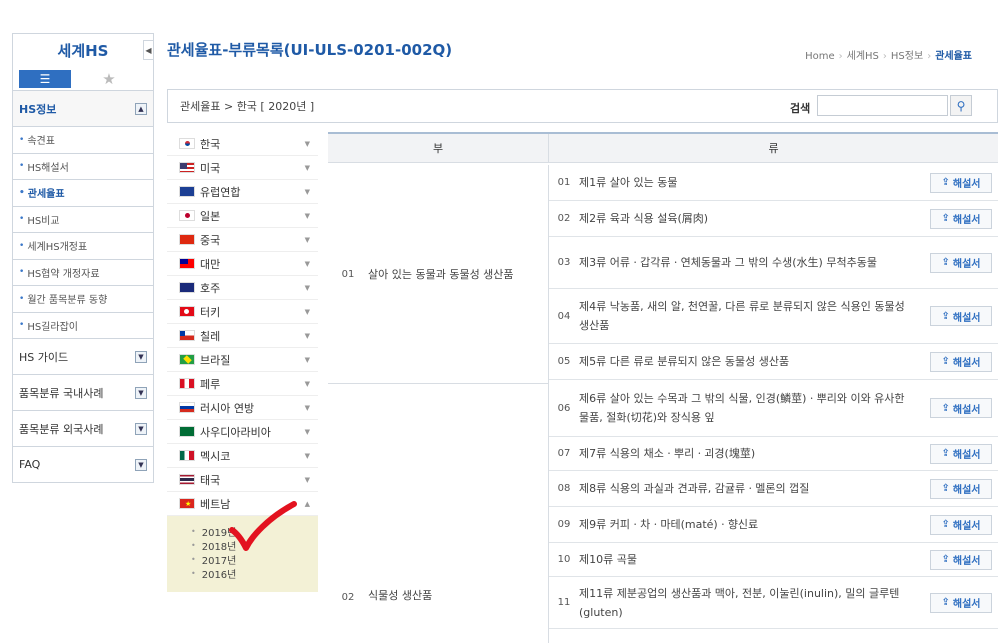 The width and height of the screenshot is (998, 643). Describe the element at coordinates (773, 183) in the screenshot. I see `table-row: 01 제1류 살아 있는 동물 ⇪ 해설서` at that location.